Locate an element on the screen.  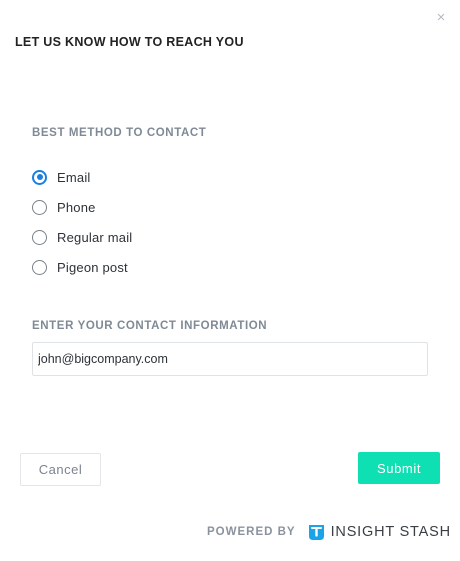
modal-title: LET US KNOW HOW TO REACH YOU is located at coordinates (129, 42).